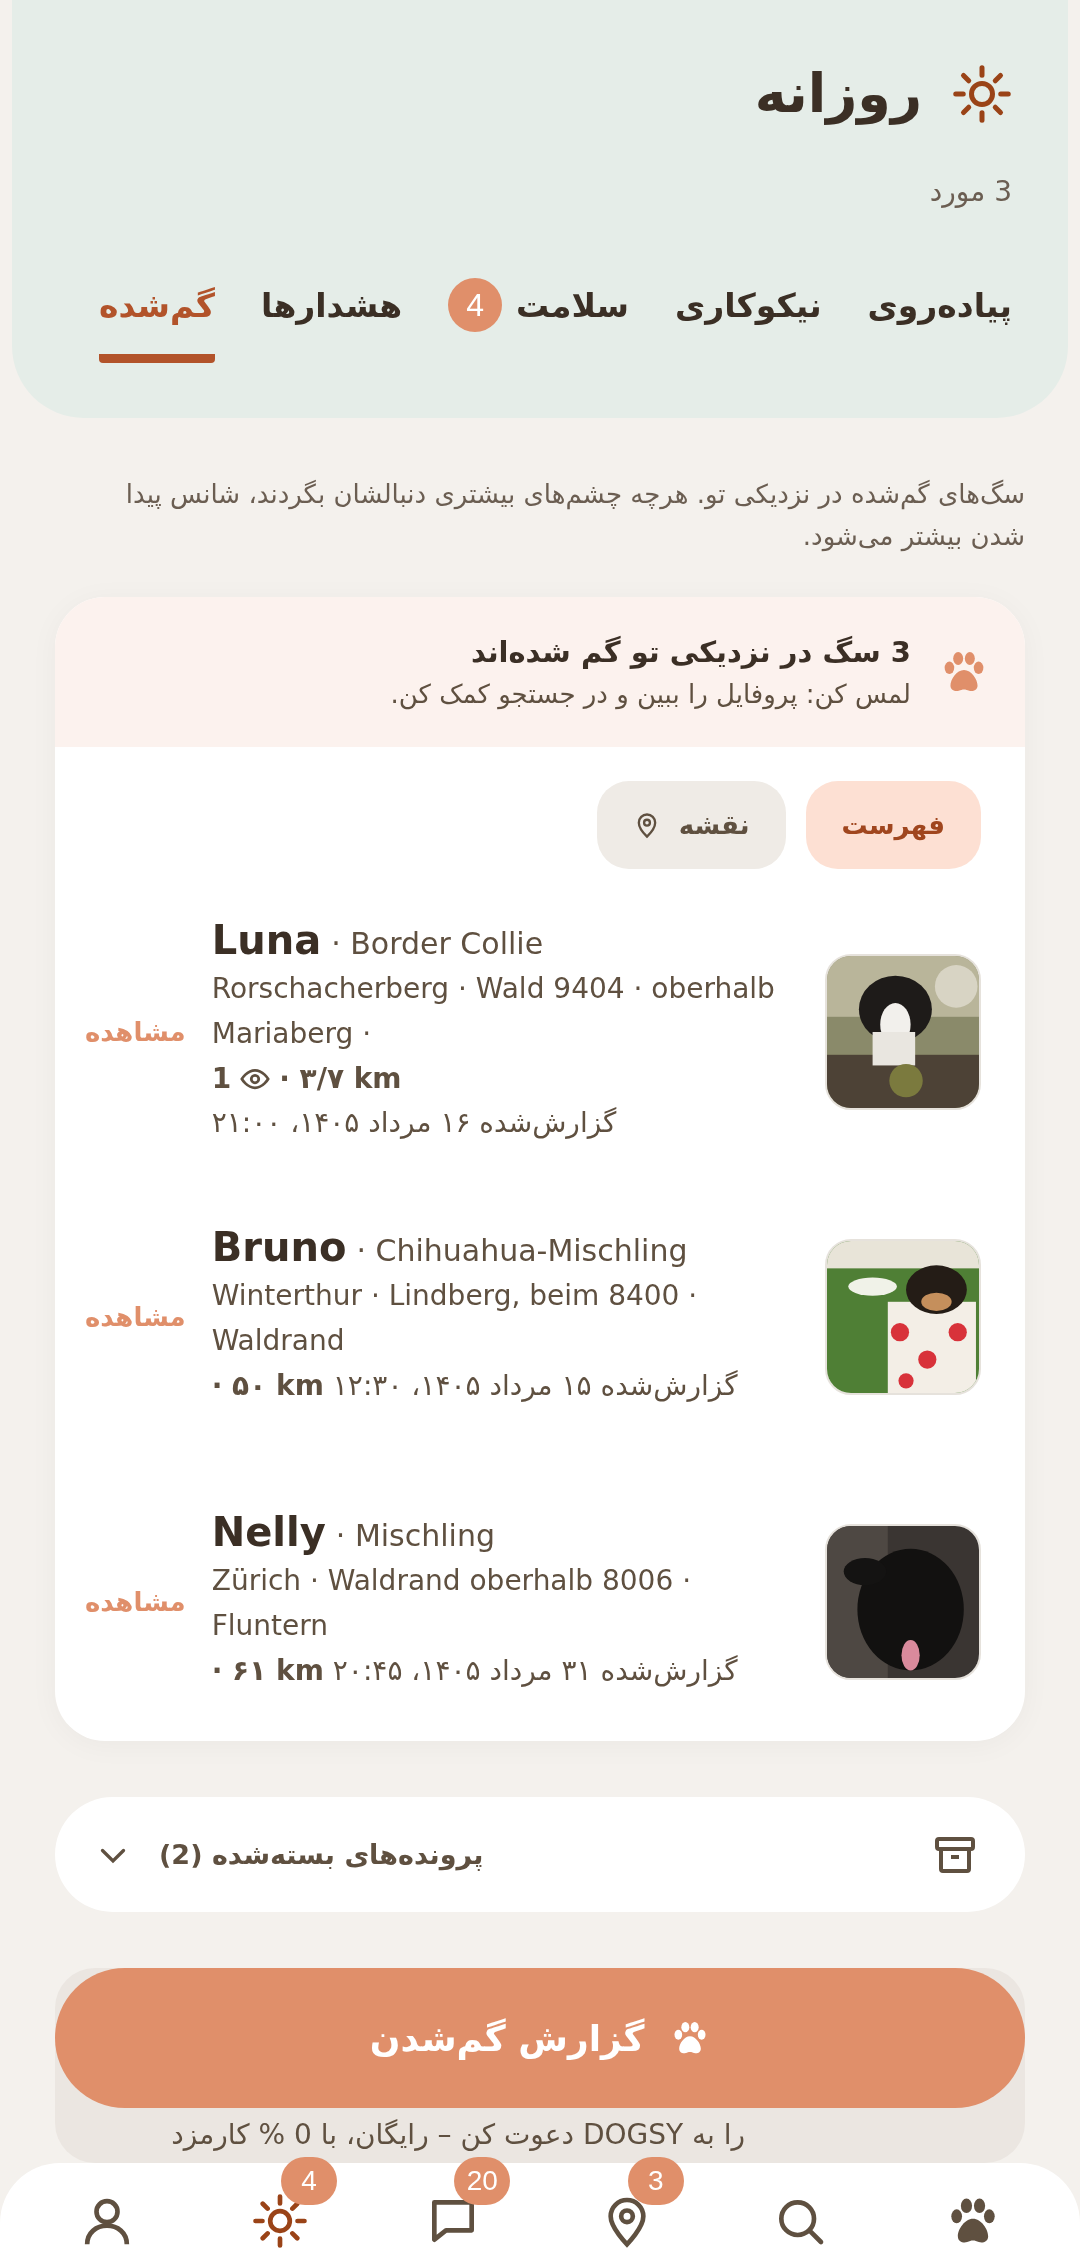 This screenshot has width=1080, height=2268. What do you see at coordinates (690, 652) in the screenshot?
I see `card-title: 3 سگ در نزدیکی تو گم شده‌اند` at bounding box center [690, 652].